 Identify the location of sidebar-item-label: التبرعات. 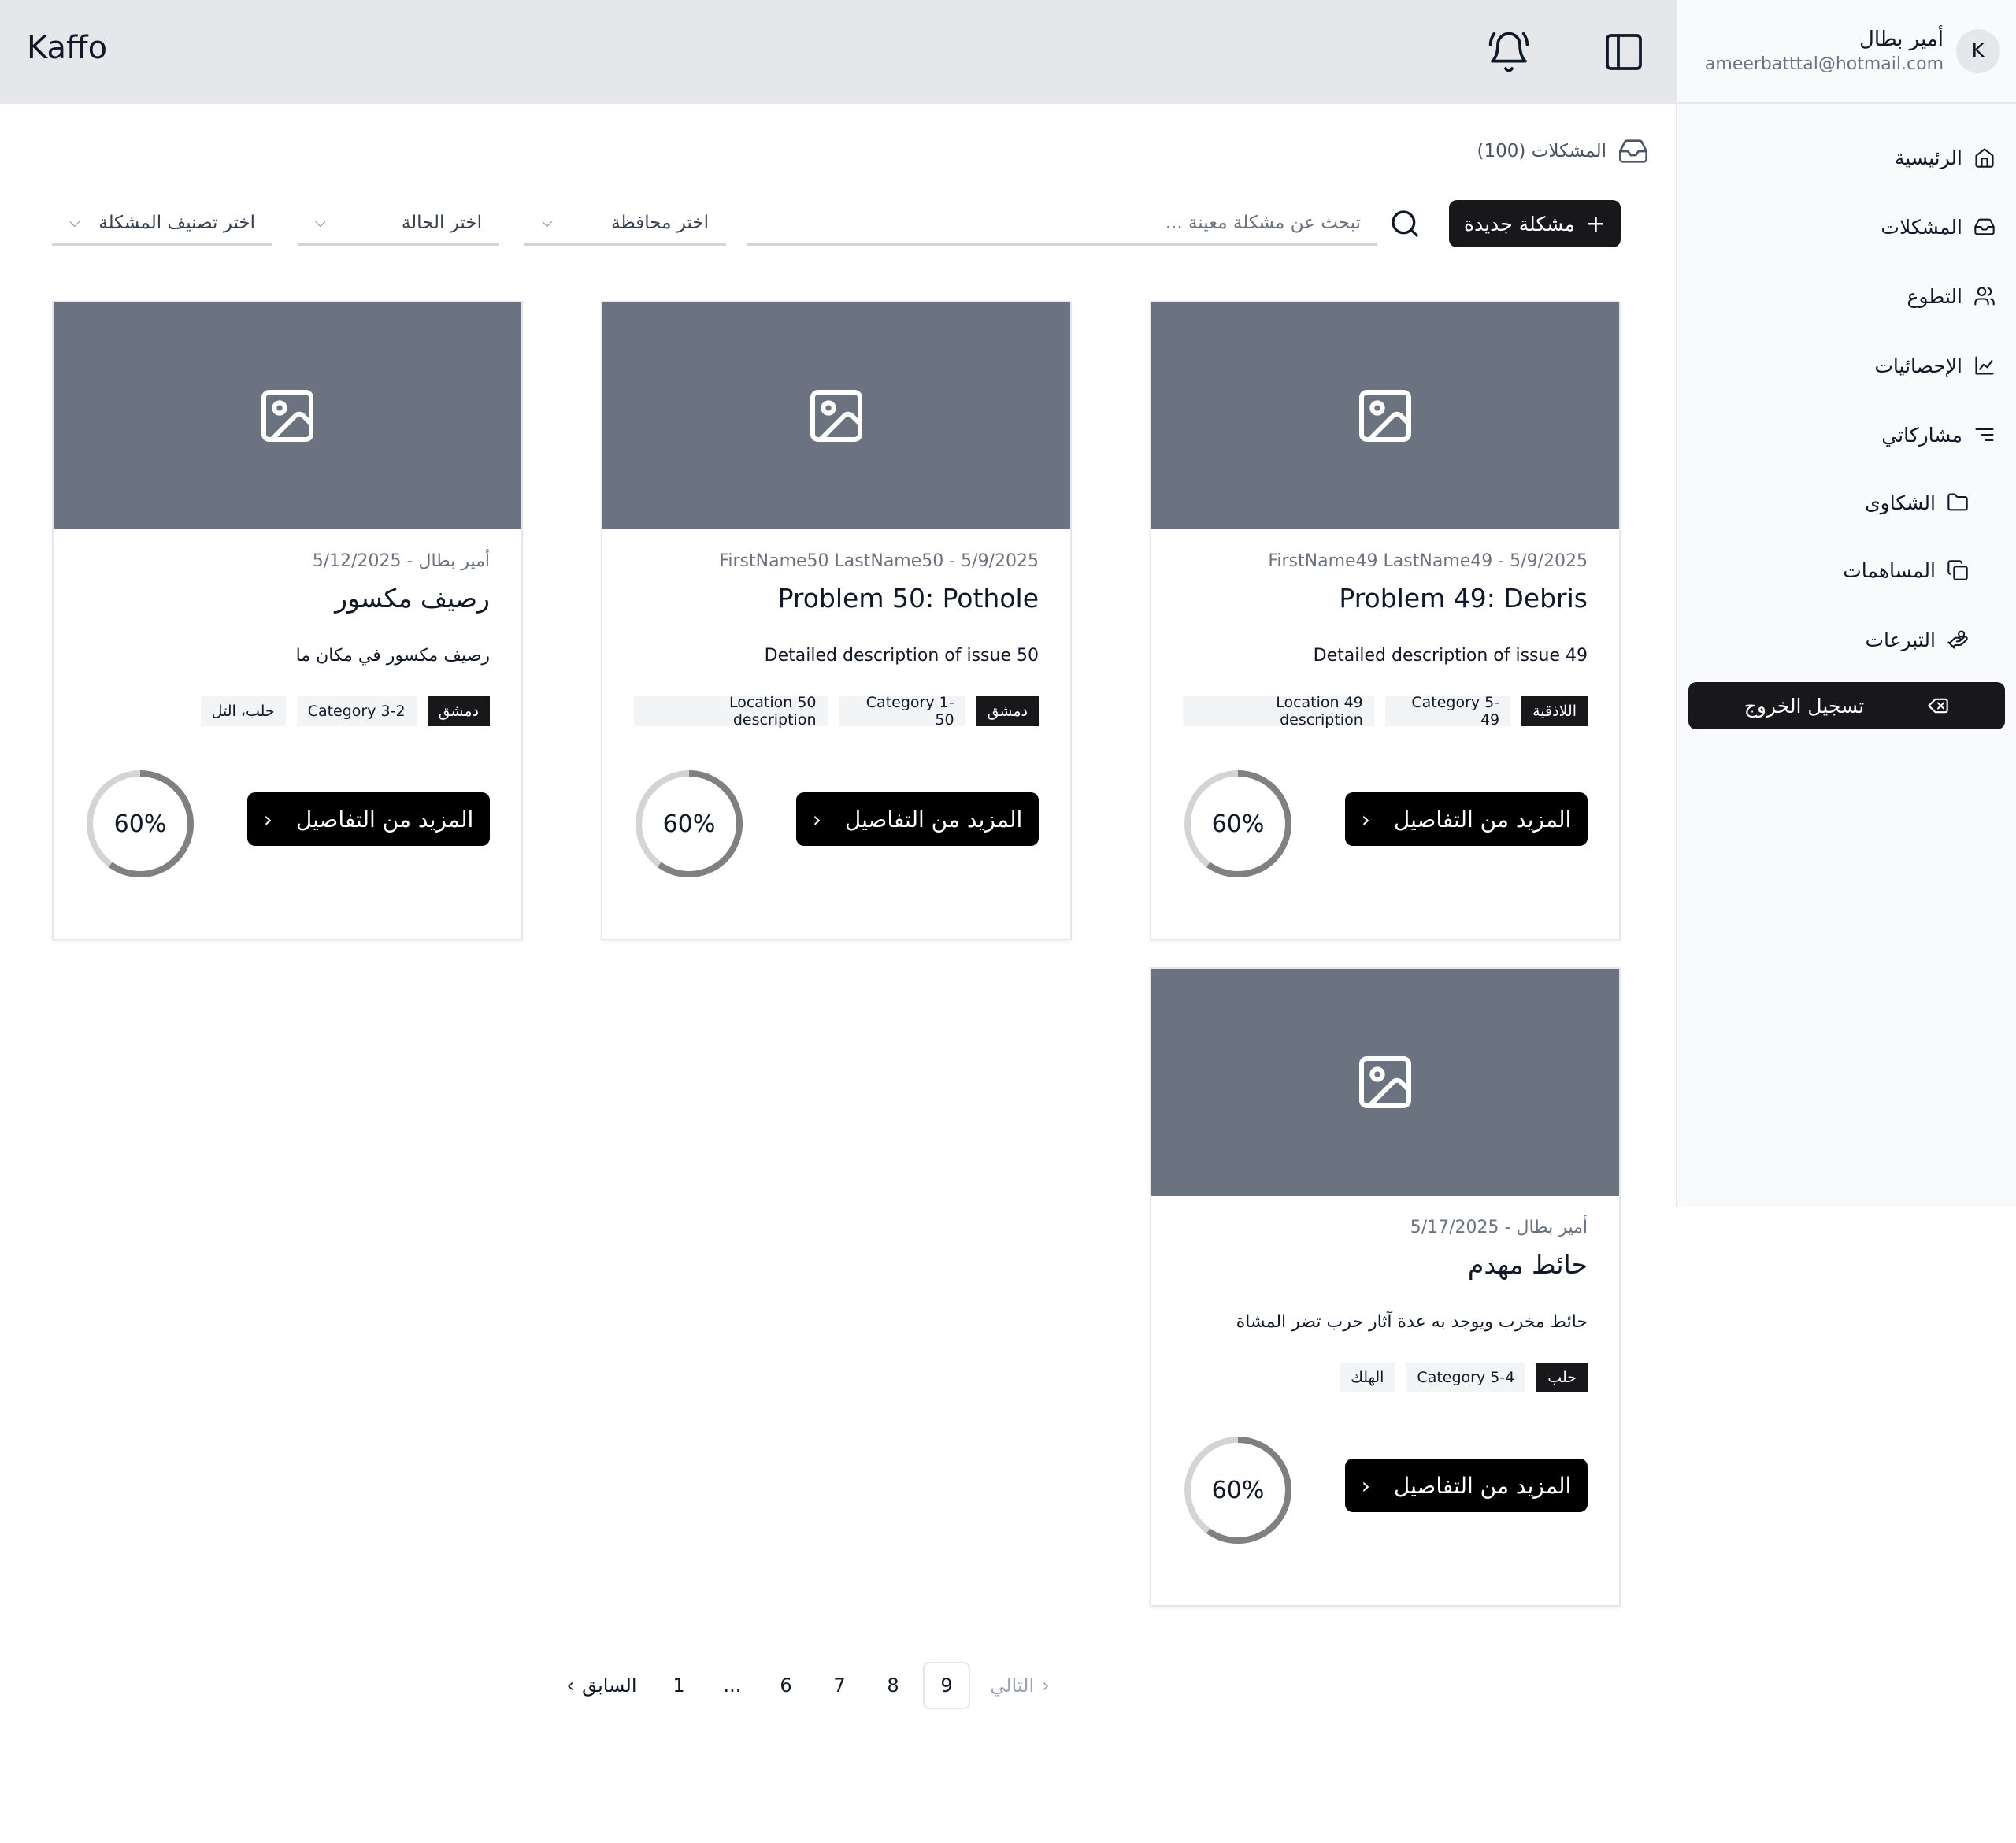
(1900, 639).